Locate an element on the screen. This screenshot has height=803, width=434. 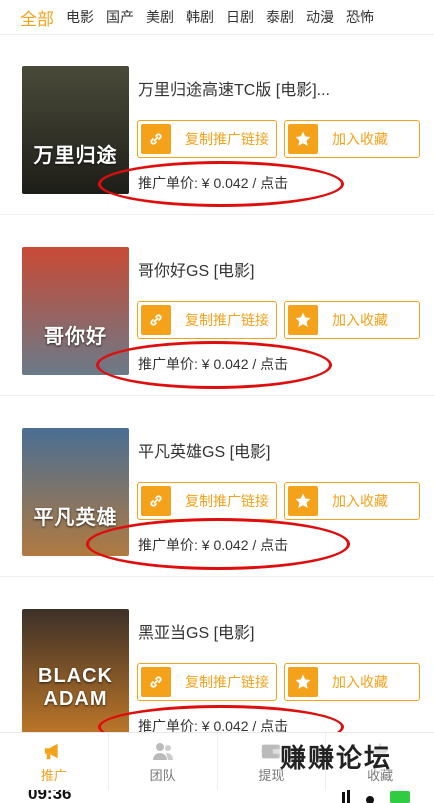
movie-poster: 平凡英雄 is located at coordinates (75, 492).